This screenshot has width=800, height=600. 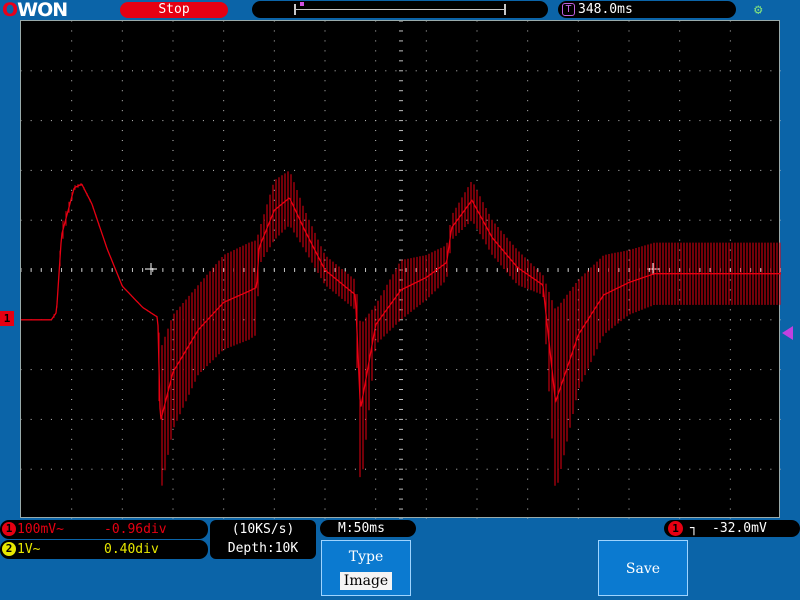 What do you see at coordinates (366, 568) in the screenshot?
I see `type-menu-button: Type Image` at bounding box center [366, 568].